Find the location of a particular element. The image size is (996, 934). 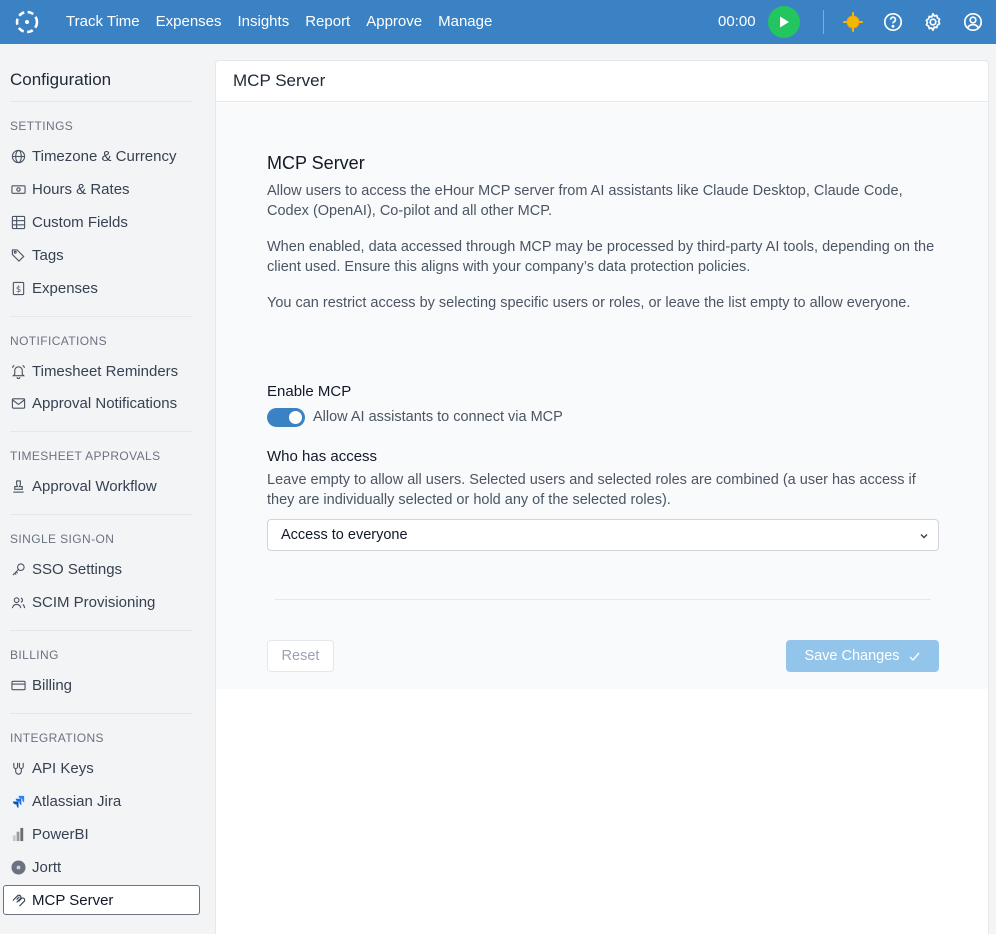

check-icon is located at coordinates (914, 656).